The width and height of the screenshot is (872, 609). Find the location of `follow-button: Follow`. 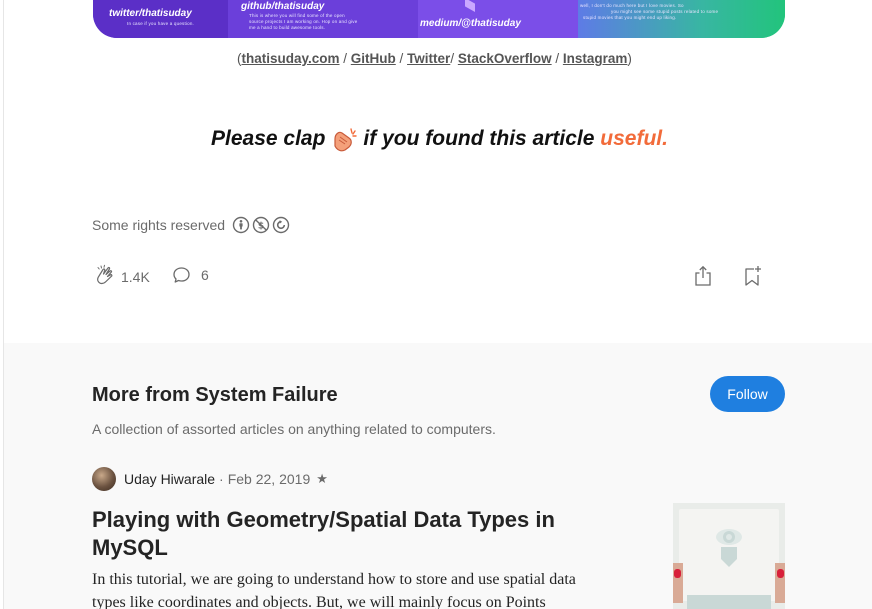

follow-button: Follow is located at coordinates (747, 394).